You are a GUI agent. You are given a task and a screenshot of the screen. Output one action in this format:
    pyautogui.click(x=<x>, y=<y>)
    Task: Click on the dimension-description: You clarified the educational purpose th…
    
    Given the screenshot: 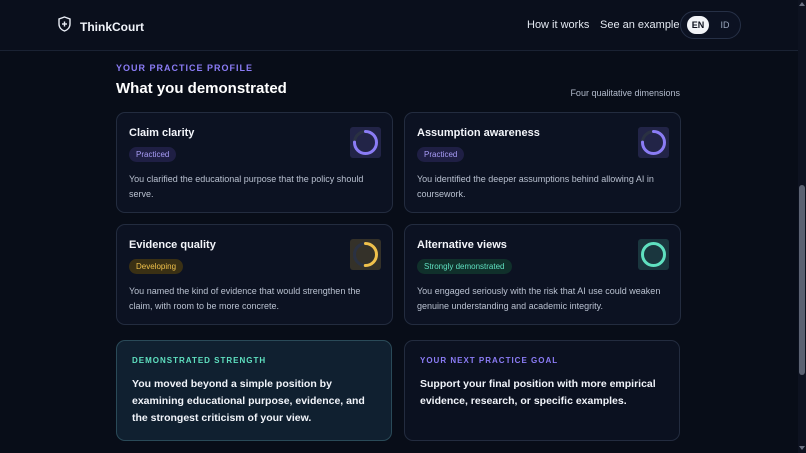 What is the action you would take?
    pyautogui.click(x=246, y=186)
    